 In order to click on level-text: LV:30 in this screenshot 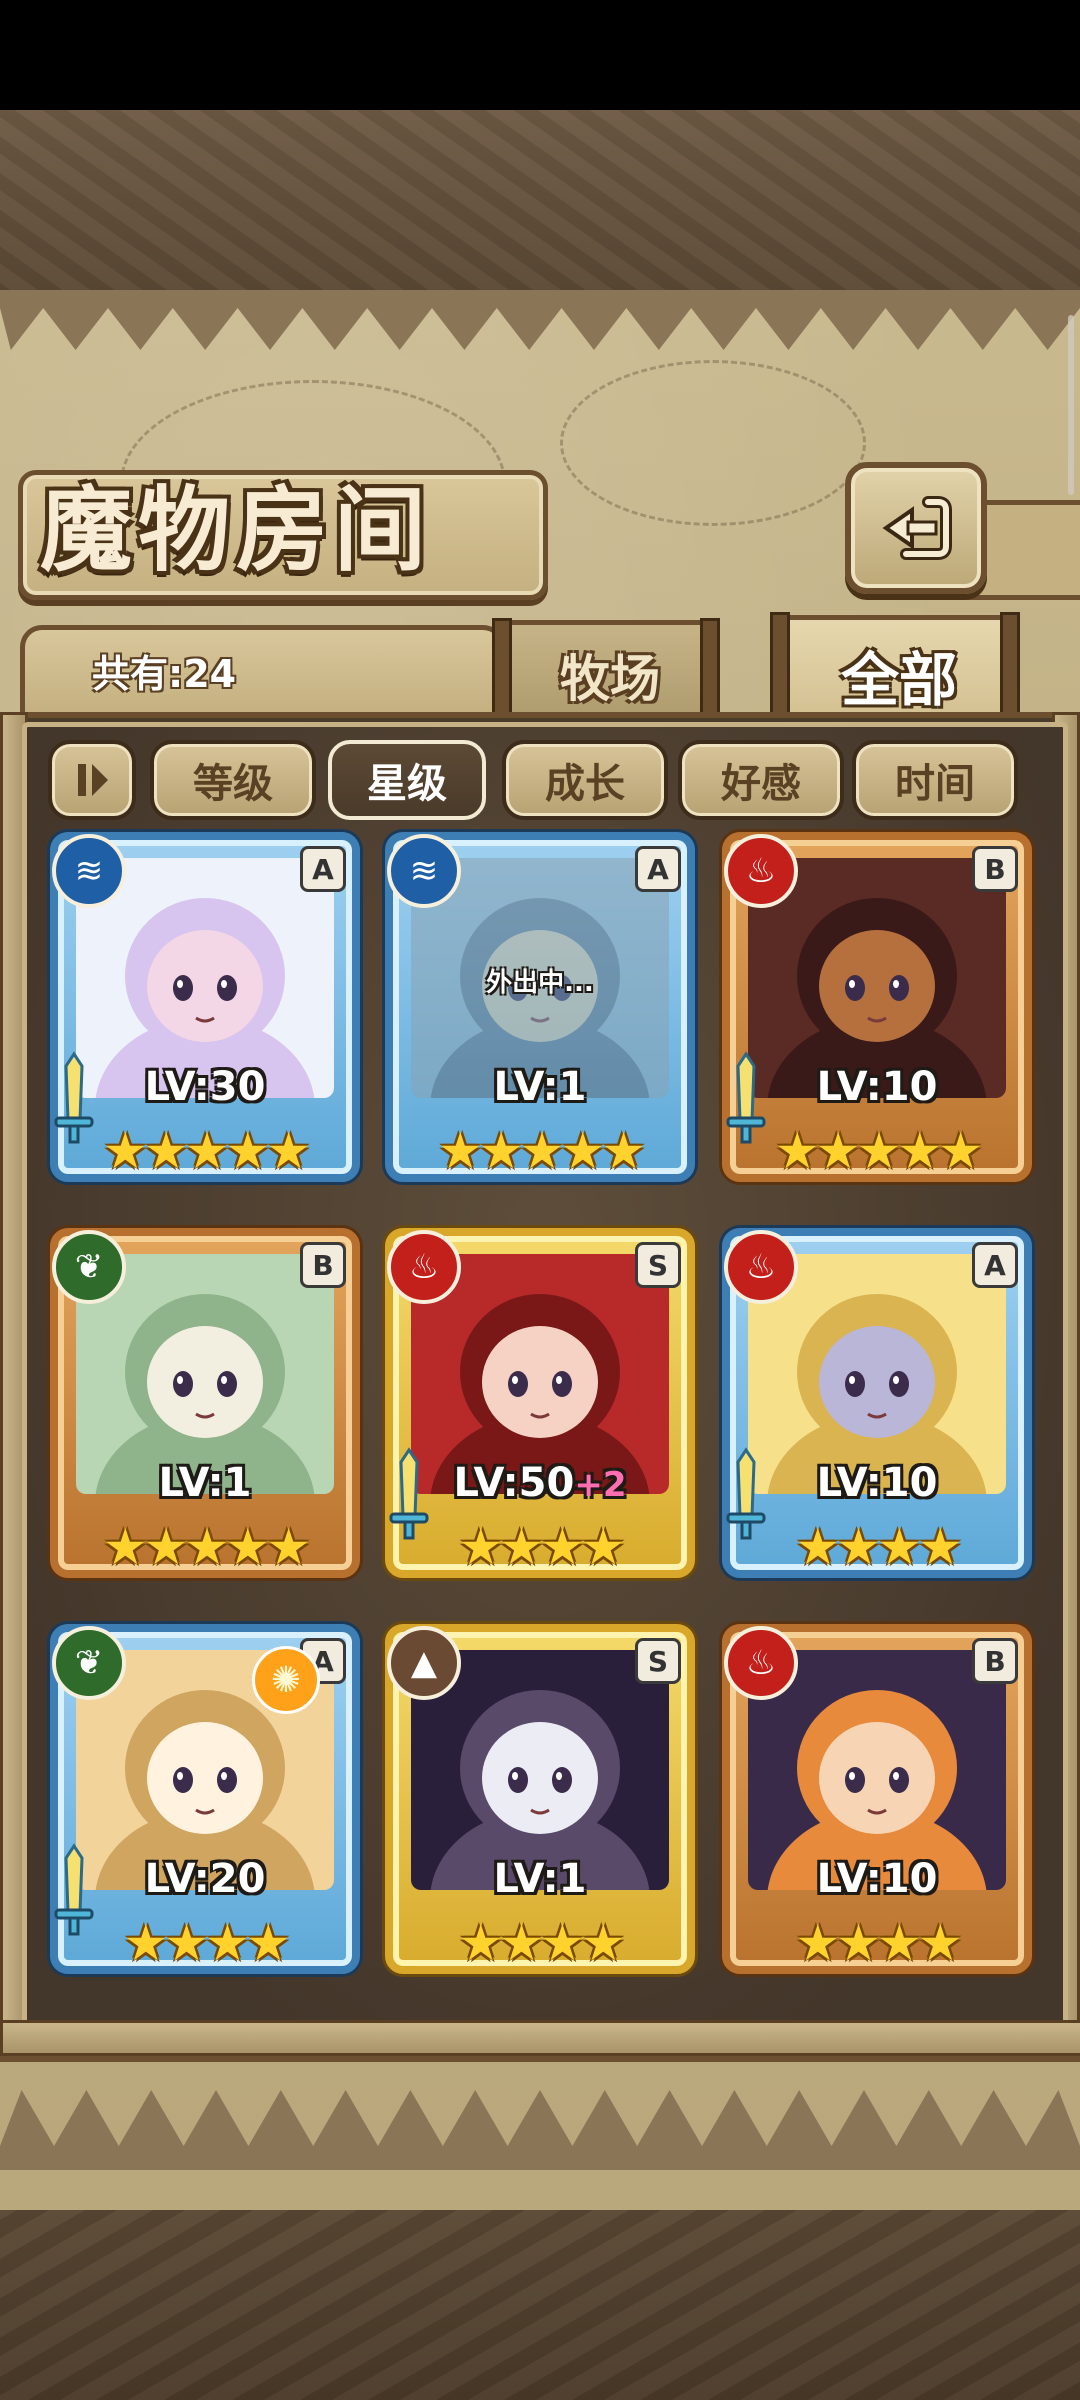, I will do `click(205, 1087)`.